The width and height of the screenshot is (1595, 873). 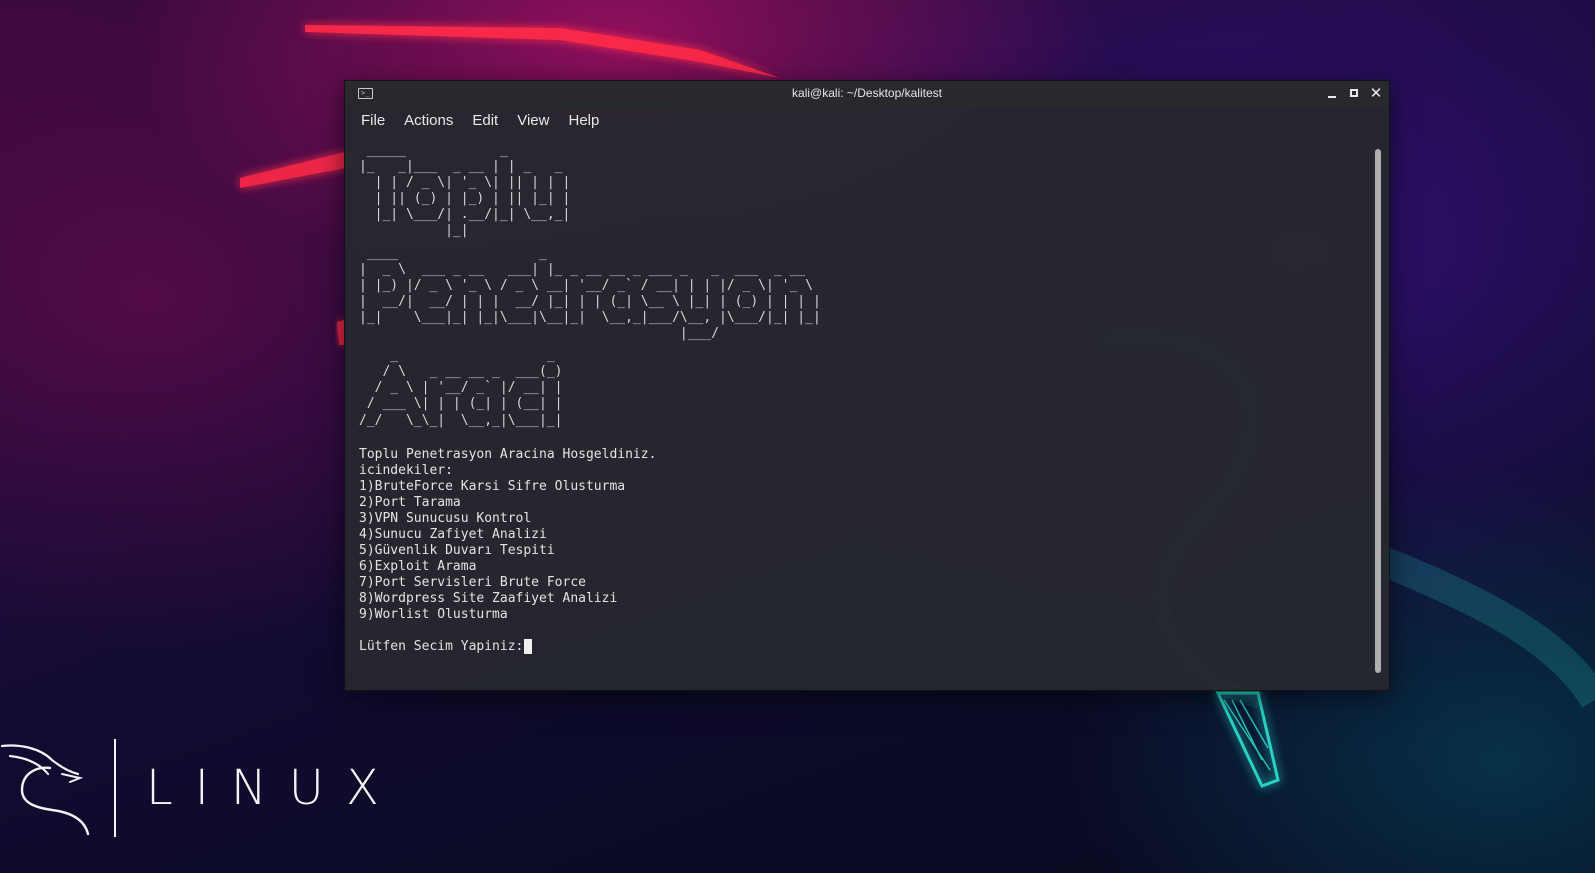 What do you see at coordinates (45, 790) in the screenshot?
I see `kali-dragon-icon` at bounding box center [45, 790].